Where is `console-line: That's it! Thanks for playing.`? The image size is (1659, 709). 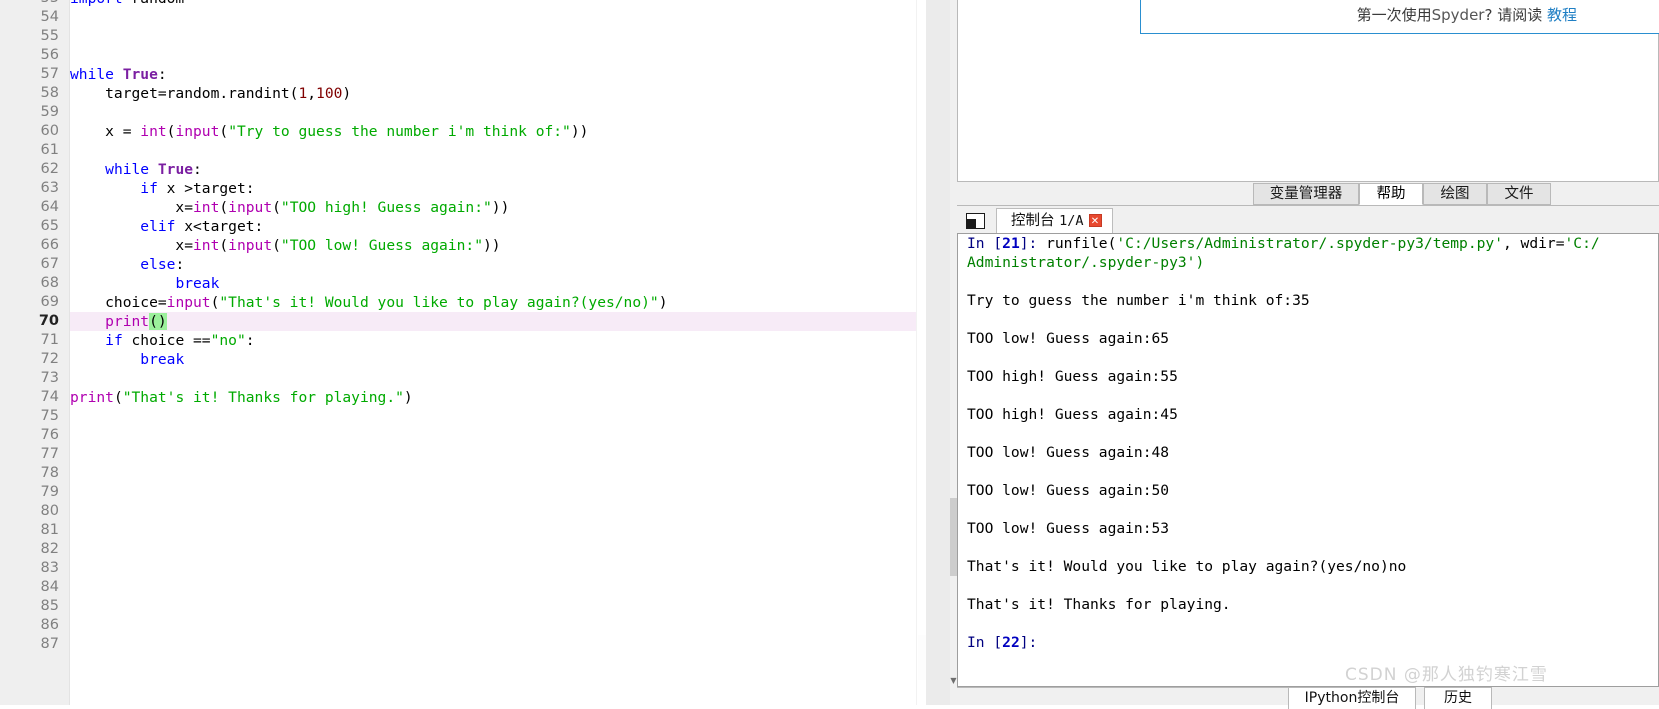 console-line: That's it! Thanks for playing. is located at coordinates (1099, 604).